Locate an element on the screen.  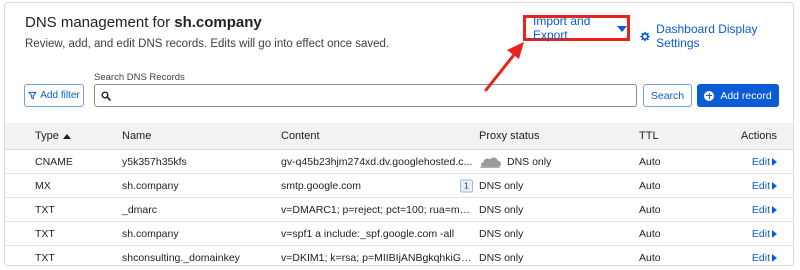
record-type: CNAME is located at coordinates (54, 161).